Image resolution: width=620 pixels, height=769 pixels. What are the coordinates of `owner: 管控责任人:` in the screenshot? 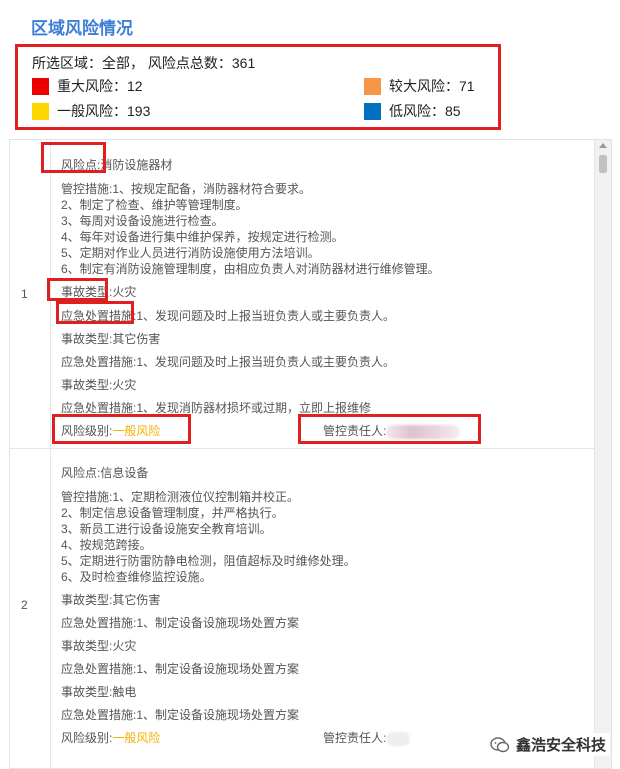 It's located at (367, 737).